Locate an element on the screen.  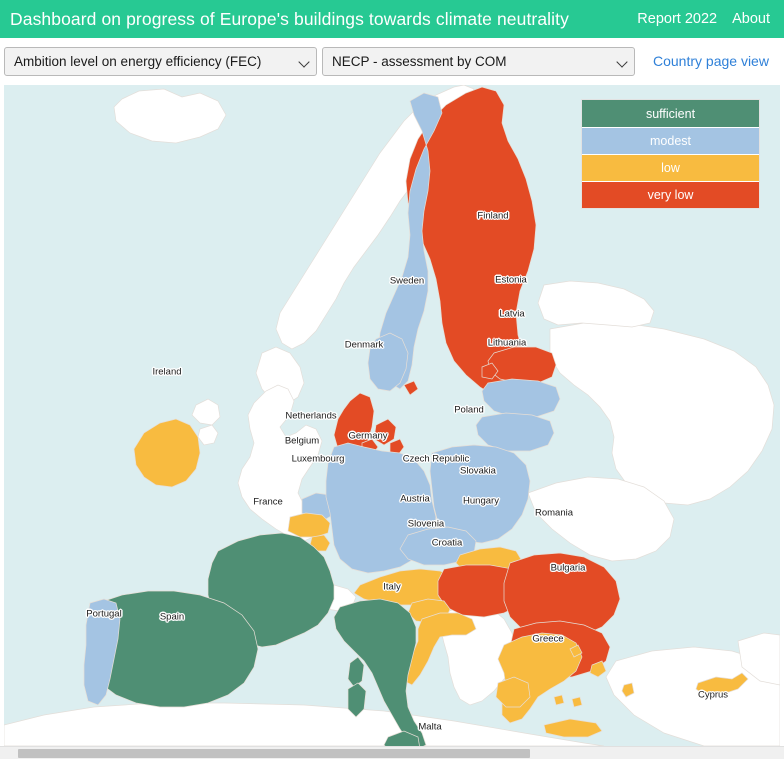
country-shape-estonia is located at coordinates (522, 365).